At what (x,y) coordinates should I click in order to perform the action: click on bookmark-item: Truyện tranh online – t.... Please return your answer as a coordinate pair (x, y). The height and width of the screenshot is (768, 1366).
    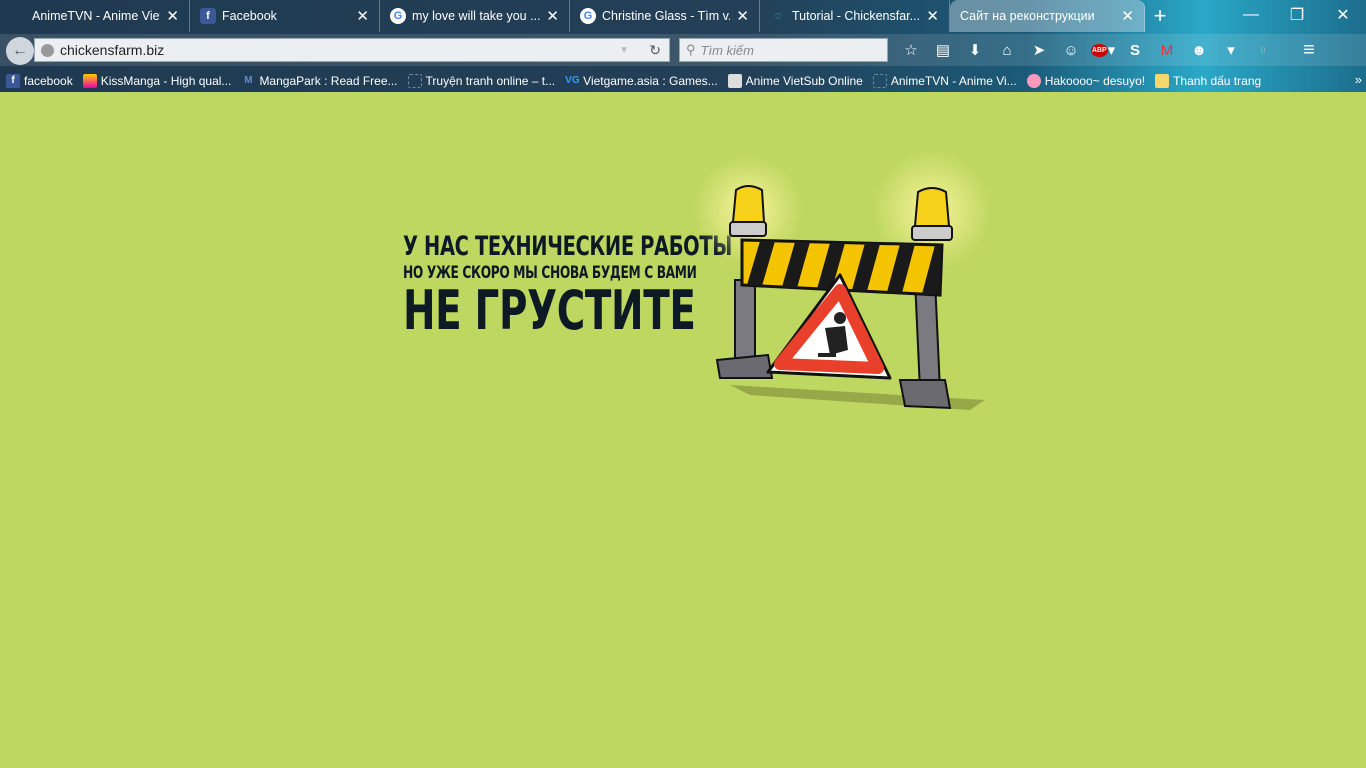
    Looking at the image, I should click on (481, 81).